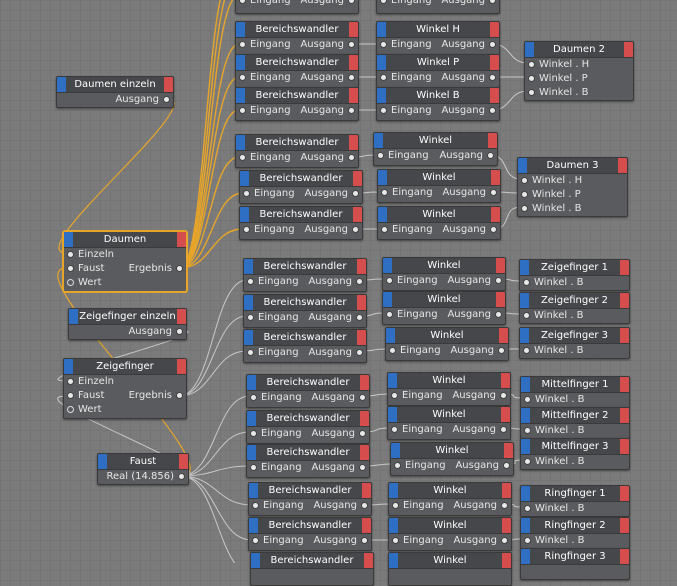 The image size is (677, 586). What do you see at coordinates (575, 564) in the screenshot?
I see `ringfinger-3-node: Ringfinger 3` at bounding box center [575, 564].